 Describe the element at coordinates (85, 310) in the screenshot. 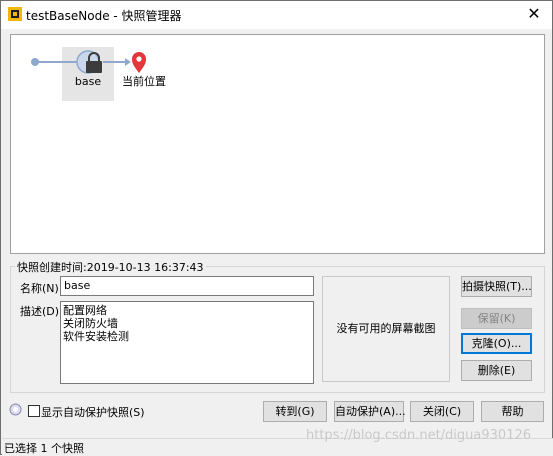

I see `description-line: 配置网络` at that location.